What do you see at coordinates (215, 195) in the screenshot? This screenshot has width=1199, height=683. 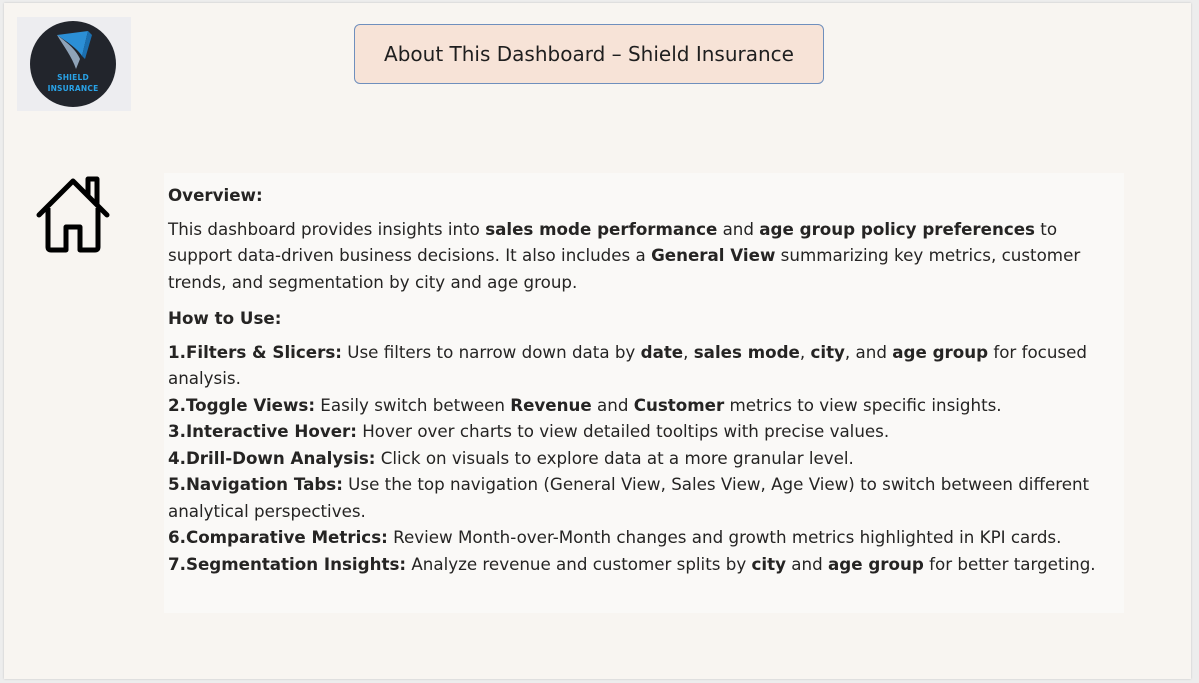 I see `overview-heading: Overview:` at bounding box center [215, 195].